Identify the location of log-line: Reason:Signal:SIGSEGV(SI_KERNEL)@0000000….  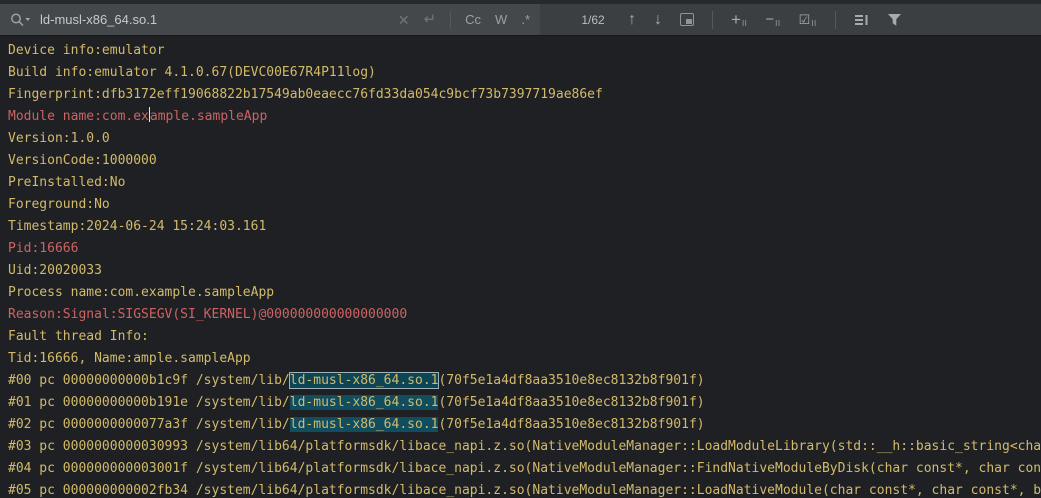
(524, 315).